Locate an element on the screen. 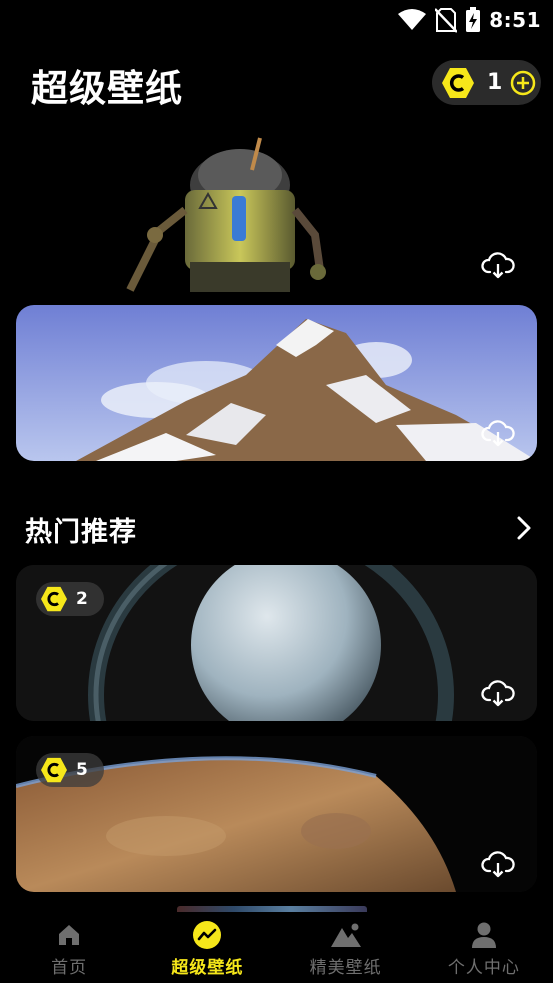  mountain-wallpaper-card is located at coordinates (276, 383).